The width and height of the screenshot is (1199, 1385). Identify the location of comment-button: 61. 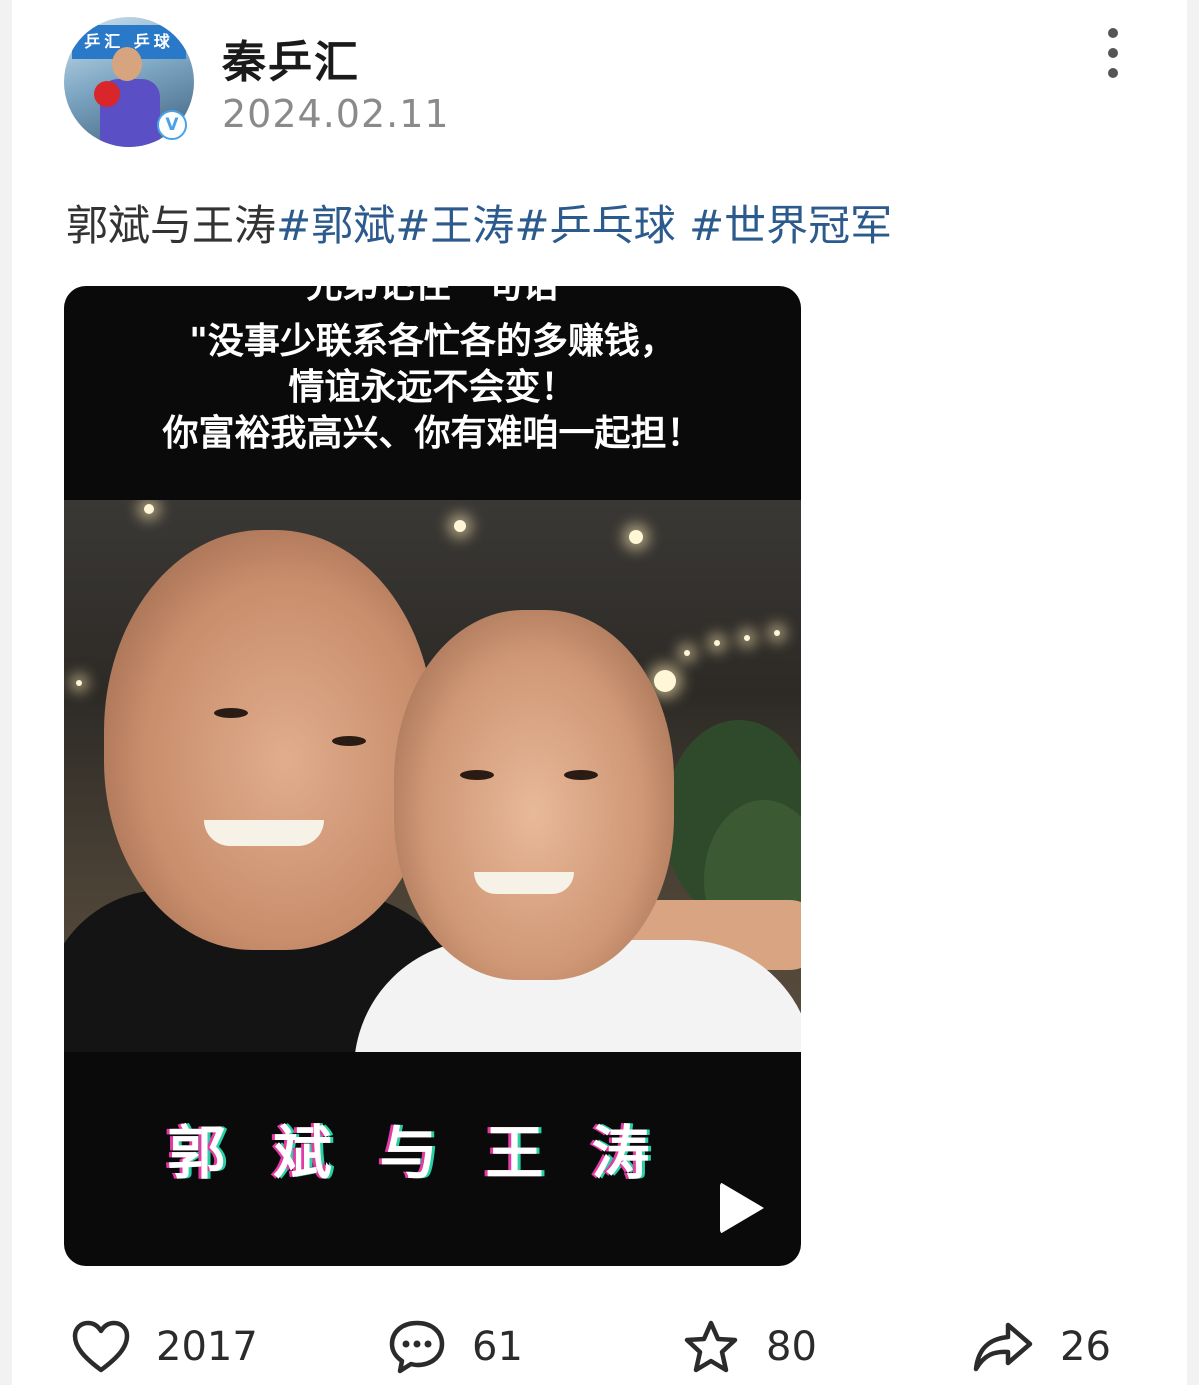
(455, 1347).